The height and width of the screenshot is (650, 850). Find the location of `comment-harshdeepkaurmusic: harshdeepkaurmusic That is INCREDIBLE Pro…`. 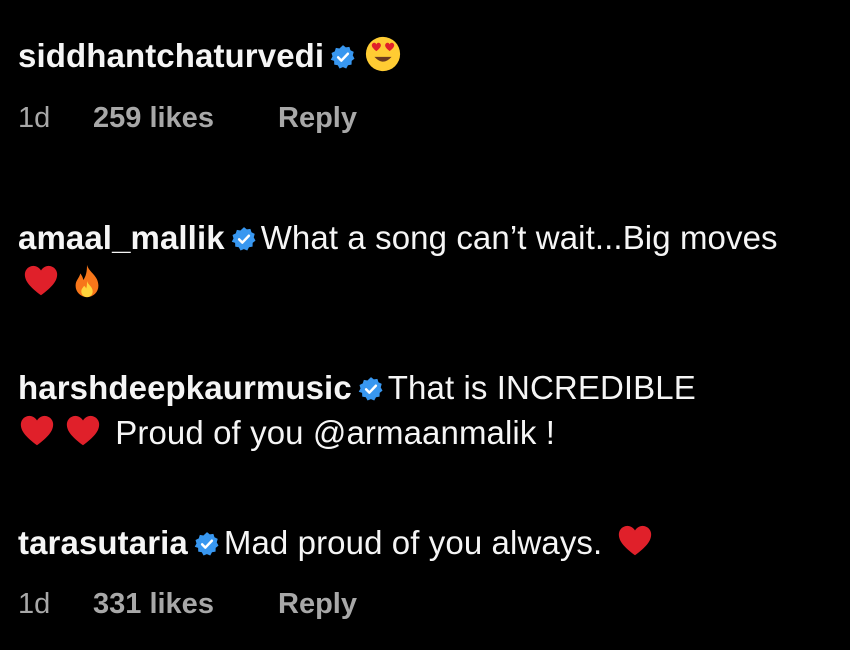

comment-harshdeepkaurmusic: harshdeepkaurmusic That is INCREDIBLE Pro… is located at coordinates (413, 410).